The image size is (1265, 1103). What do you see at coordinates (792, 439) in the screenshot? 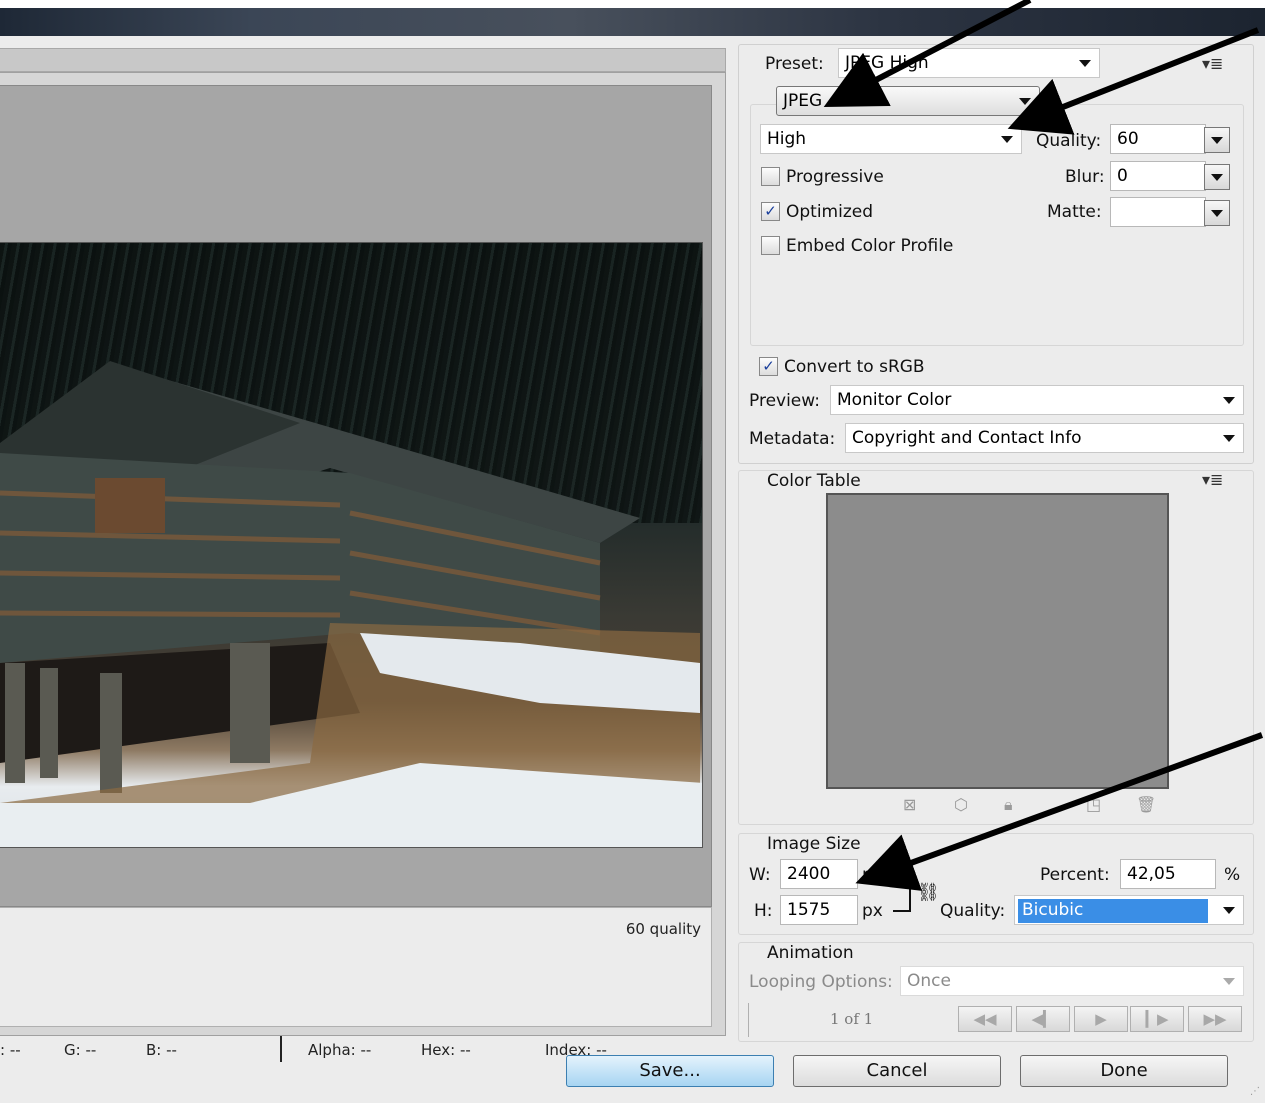
I see `metadata-label: Metadata:` at bounding box center [792, 439].